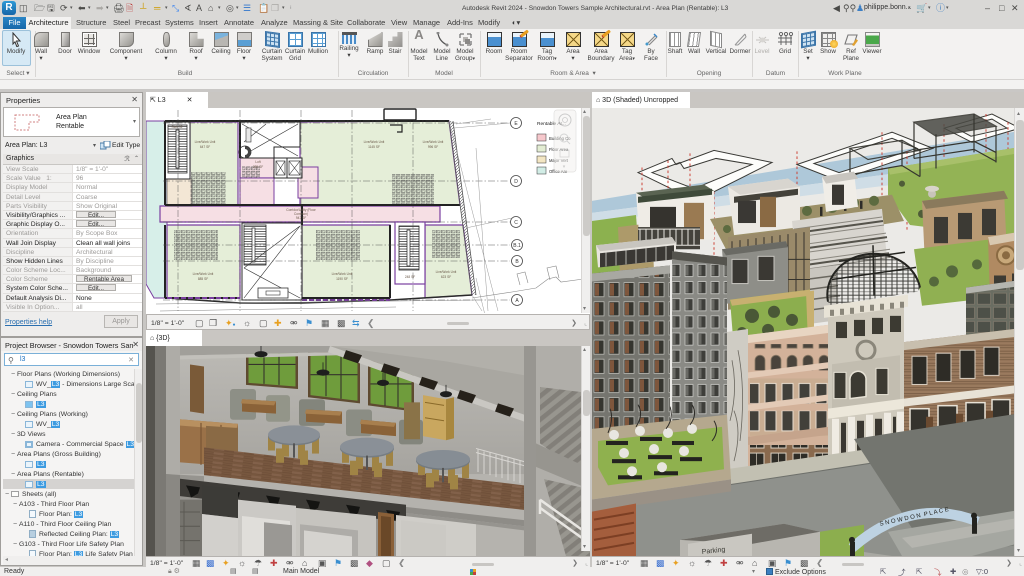 The image size is (1024, 576). I want to click on svg-text: 996 SF, so click(433, 147).